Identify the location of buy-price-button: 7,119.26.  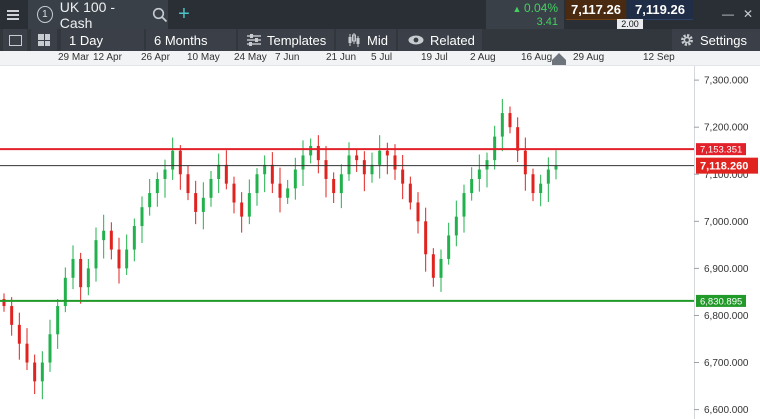
(660, 10).